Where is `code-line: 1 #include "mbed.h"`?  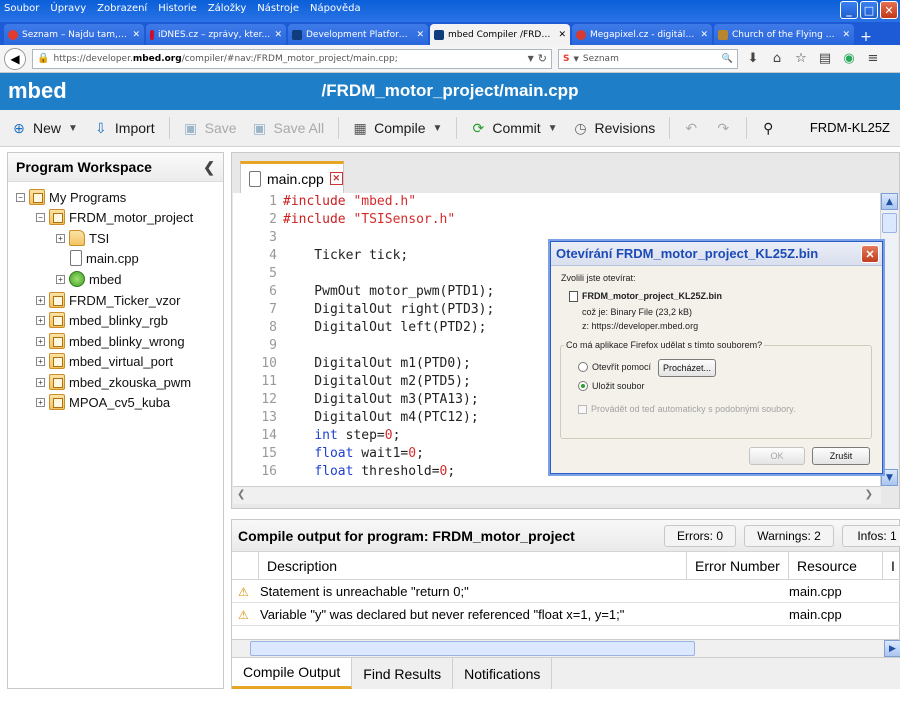
code-line: 1 #include "mbed.h" is located at coordinates (553, 202).